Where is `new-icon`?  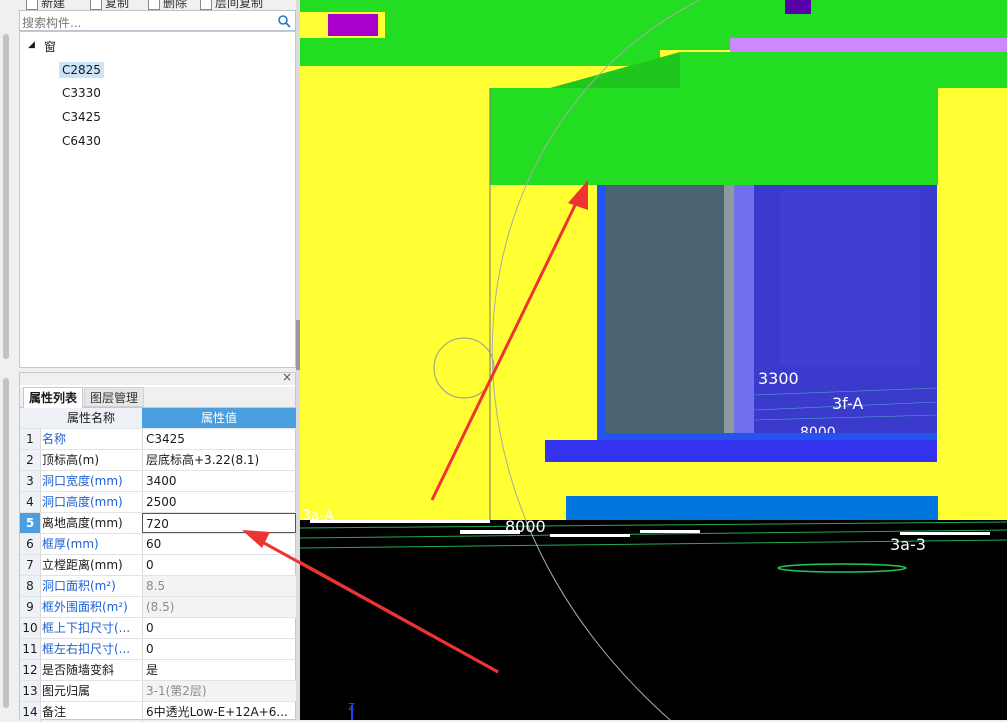
new-icon is located at coordinates (32, 5).